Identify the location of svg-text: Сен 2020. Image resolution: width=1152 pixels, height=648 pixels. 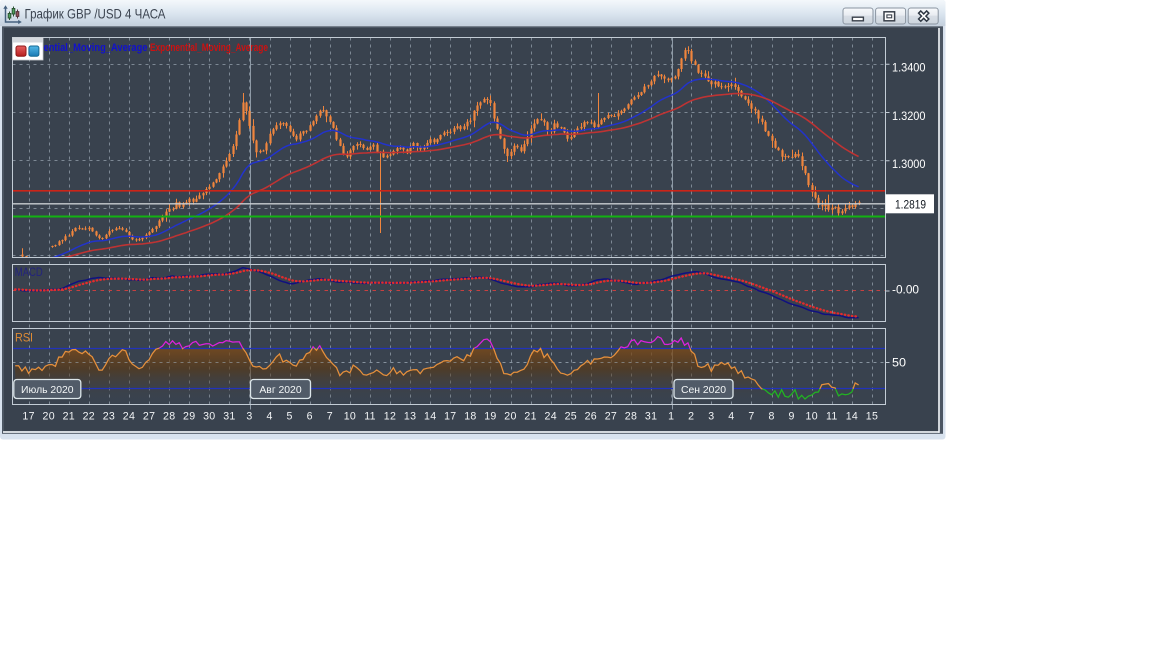
(703, 390).